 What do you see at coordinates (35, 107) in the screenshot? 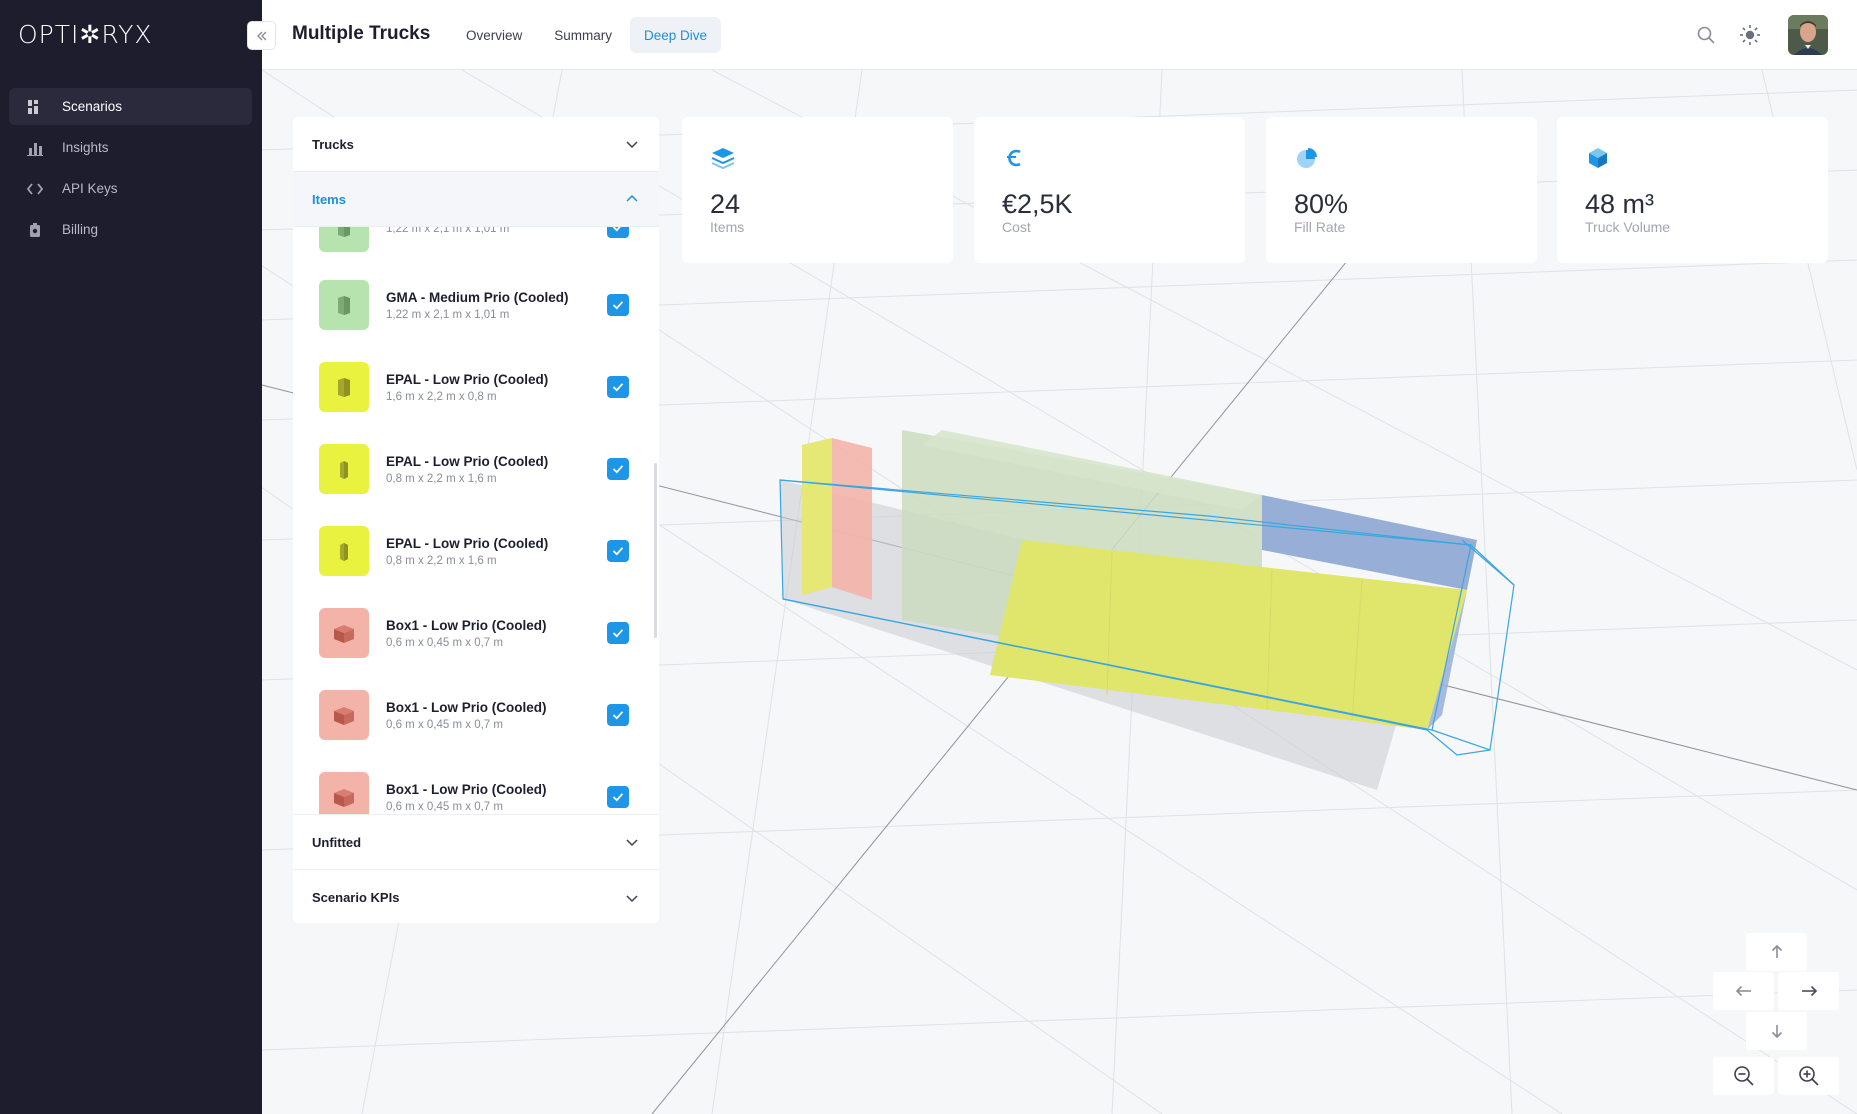
I see `scenarios-icon` at bounding box center [35, 107].